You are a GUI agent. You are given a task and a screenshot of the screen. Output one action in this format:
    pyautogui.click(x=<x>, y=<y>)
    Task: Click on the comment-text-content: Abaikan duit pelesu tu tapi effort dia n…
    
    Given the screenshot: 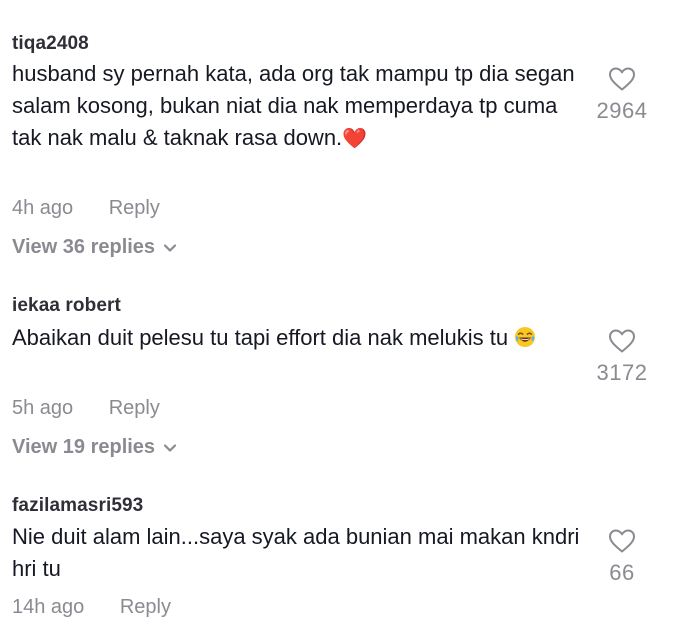 What is the action you would take?
    pyautogui.click(x=260, y=337)
    